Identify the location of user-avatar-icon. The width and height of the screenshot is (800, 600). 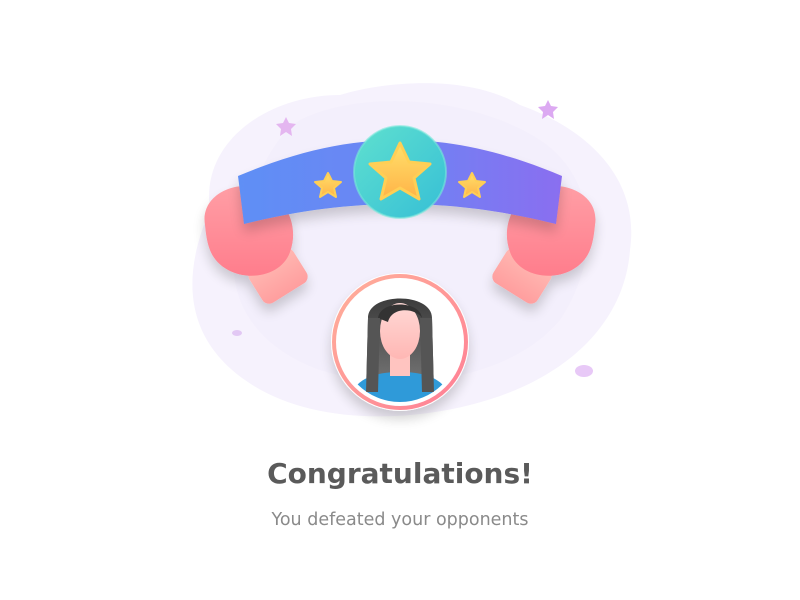
(400, 342).